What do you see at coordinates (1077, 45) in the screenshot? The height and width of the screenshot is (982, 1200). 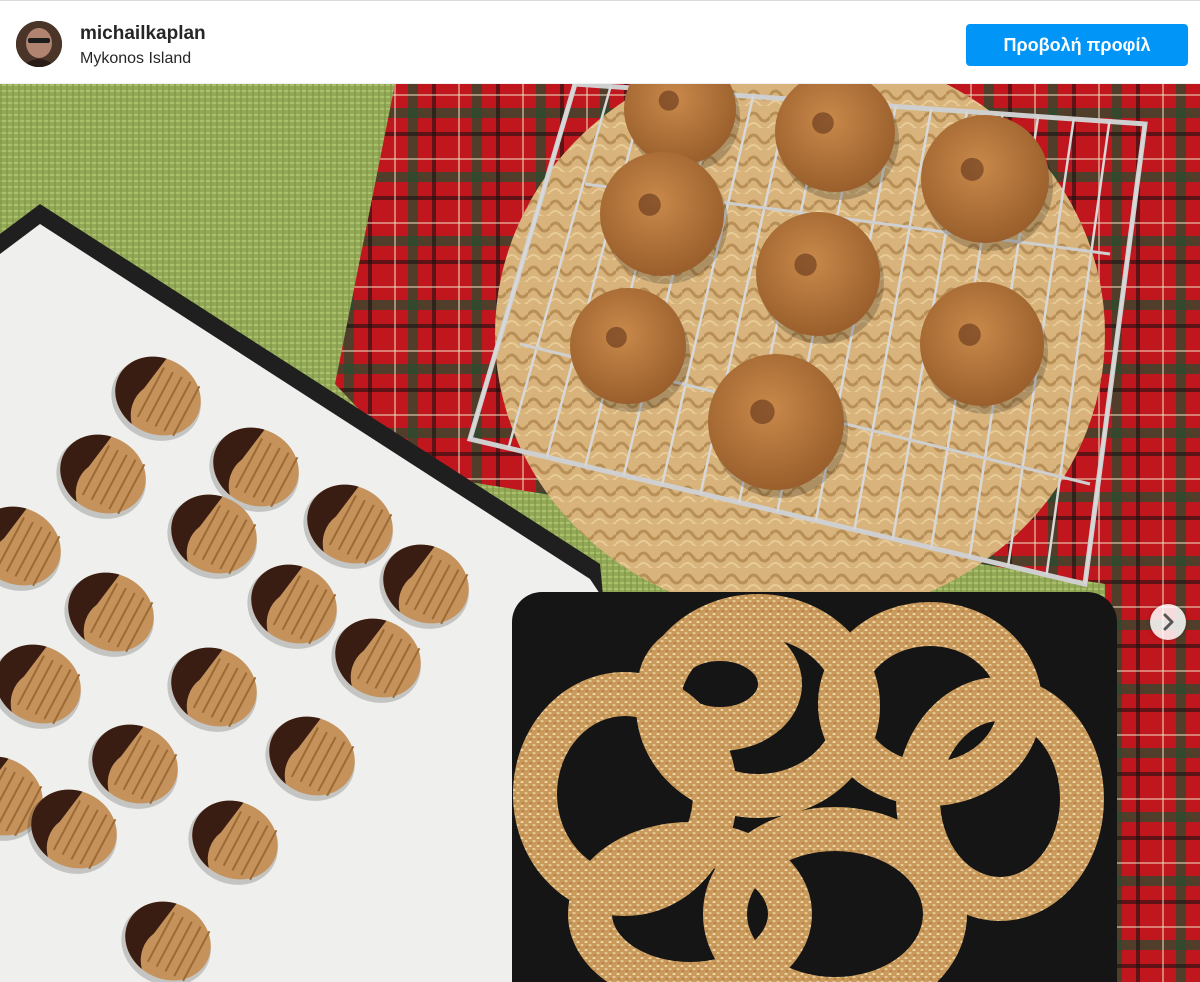 I see `view-profile-button: Προβολή προφίλ` at bounding box center [1077, 45].